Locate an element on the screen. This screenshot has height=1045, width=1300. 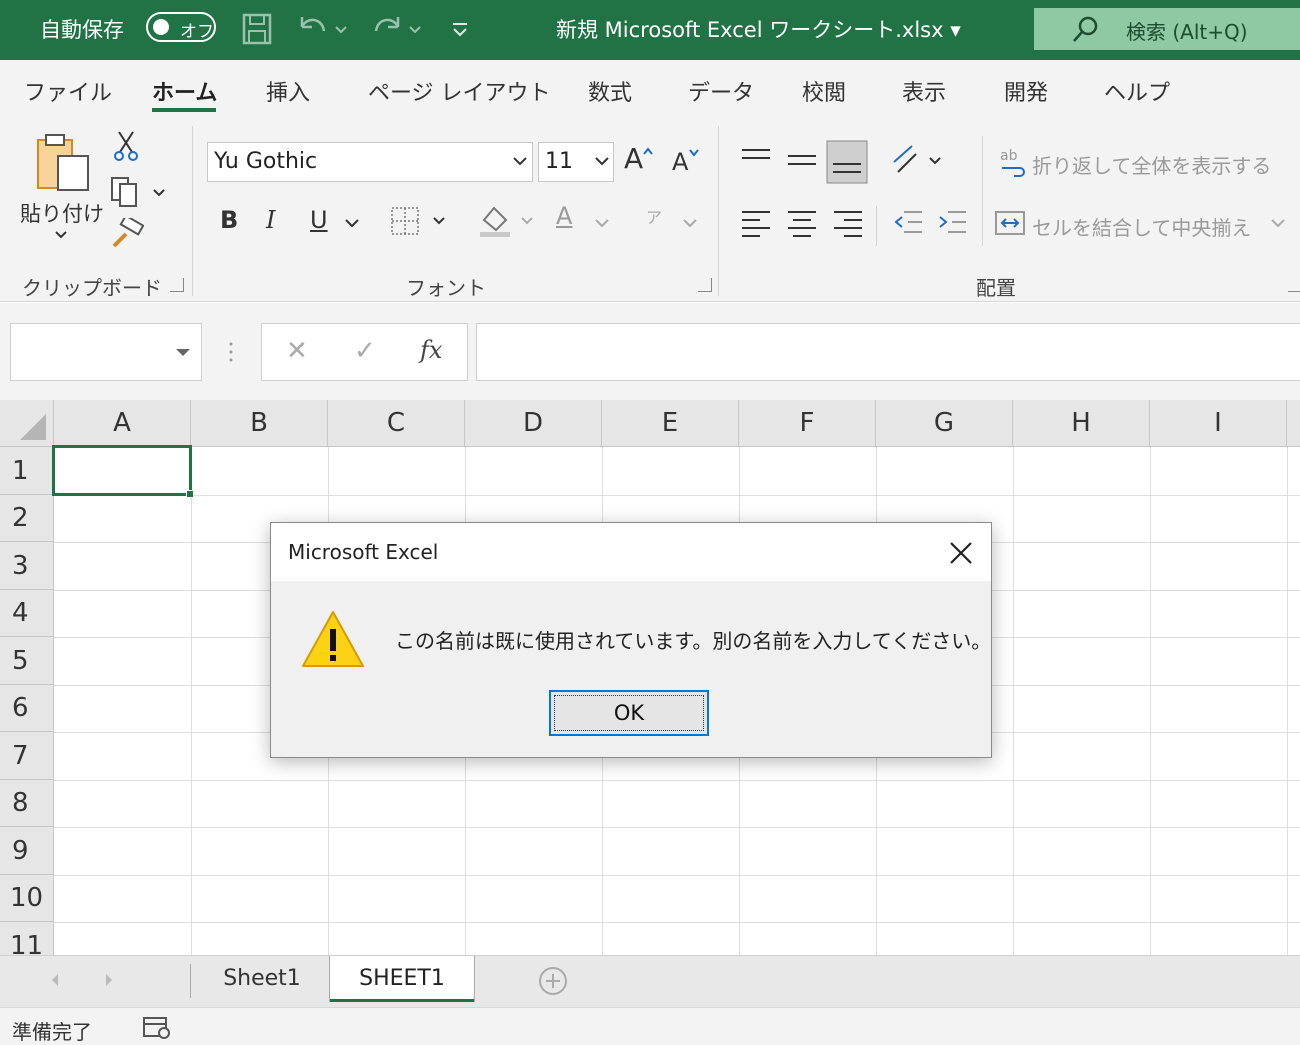
autosave-state: オフ is located at coordinates (197, 32).